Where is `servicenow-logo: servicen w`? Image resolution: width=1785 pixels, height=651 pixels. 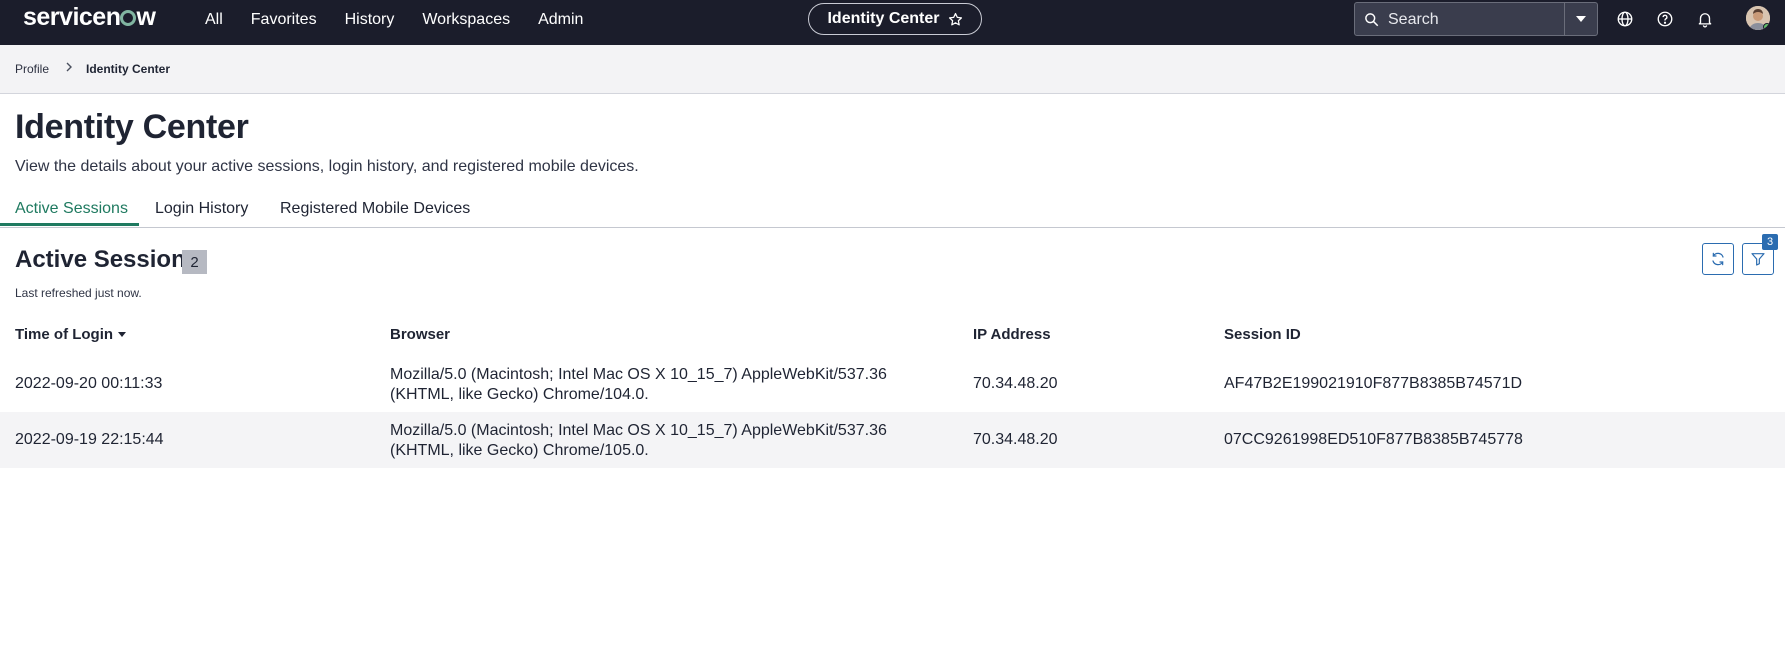
servicenow-logo: servicen w is located at coordinates (89, 17).